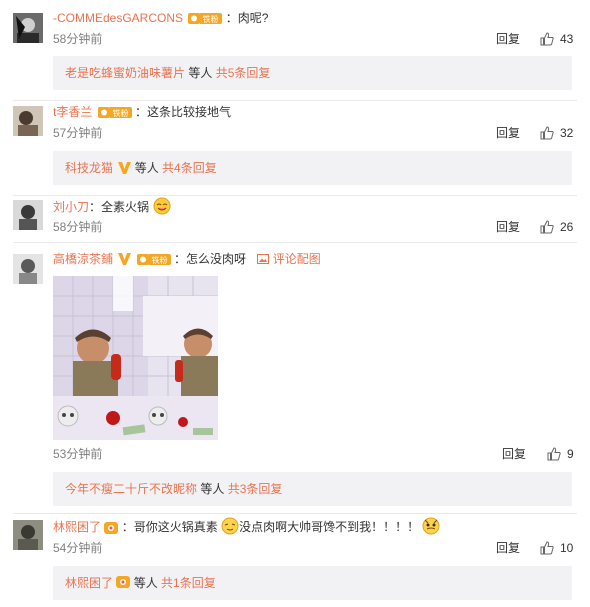 This screenshot has width=590, height=607. What do you see at coordinates (188, 583) in the screenshot?
I see `sub-reply-count: 共1条回复` at bounding box center [188, 583].